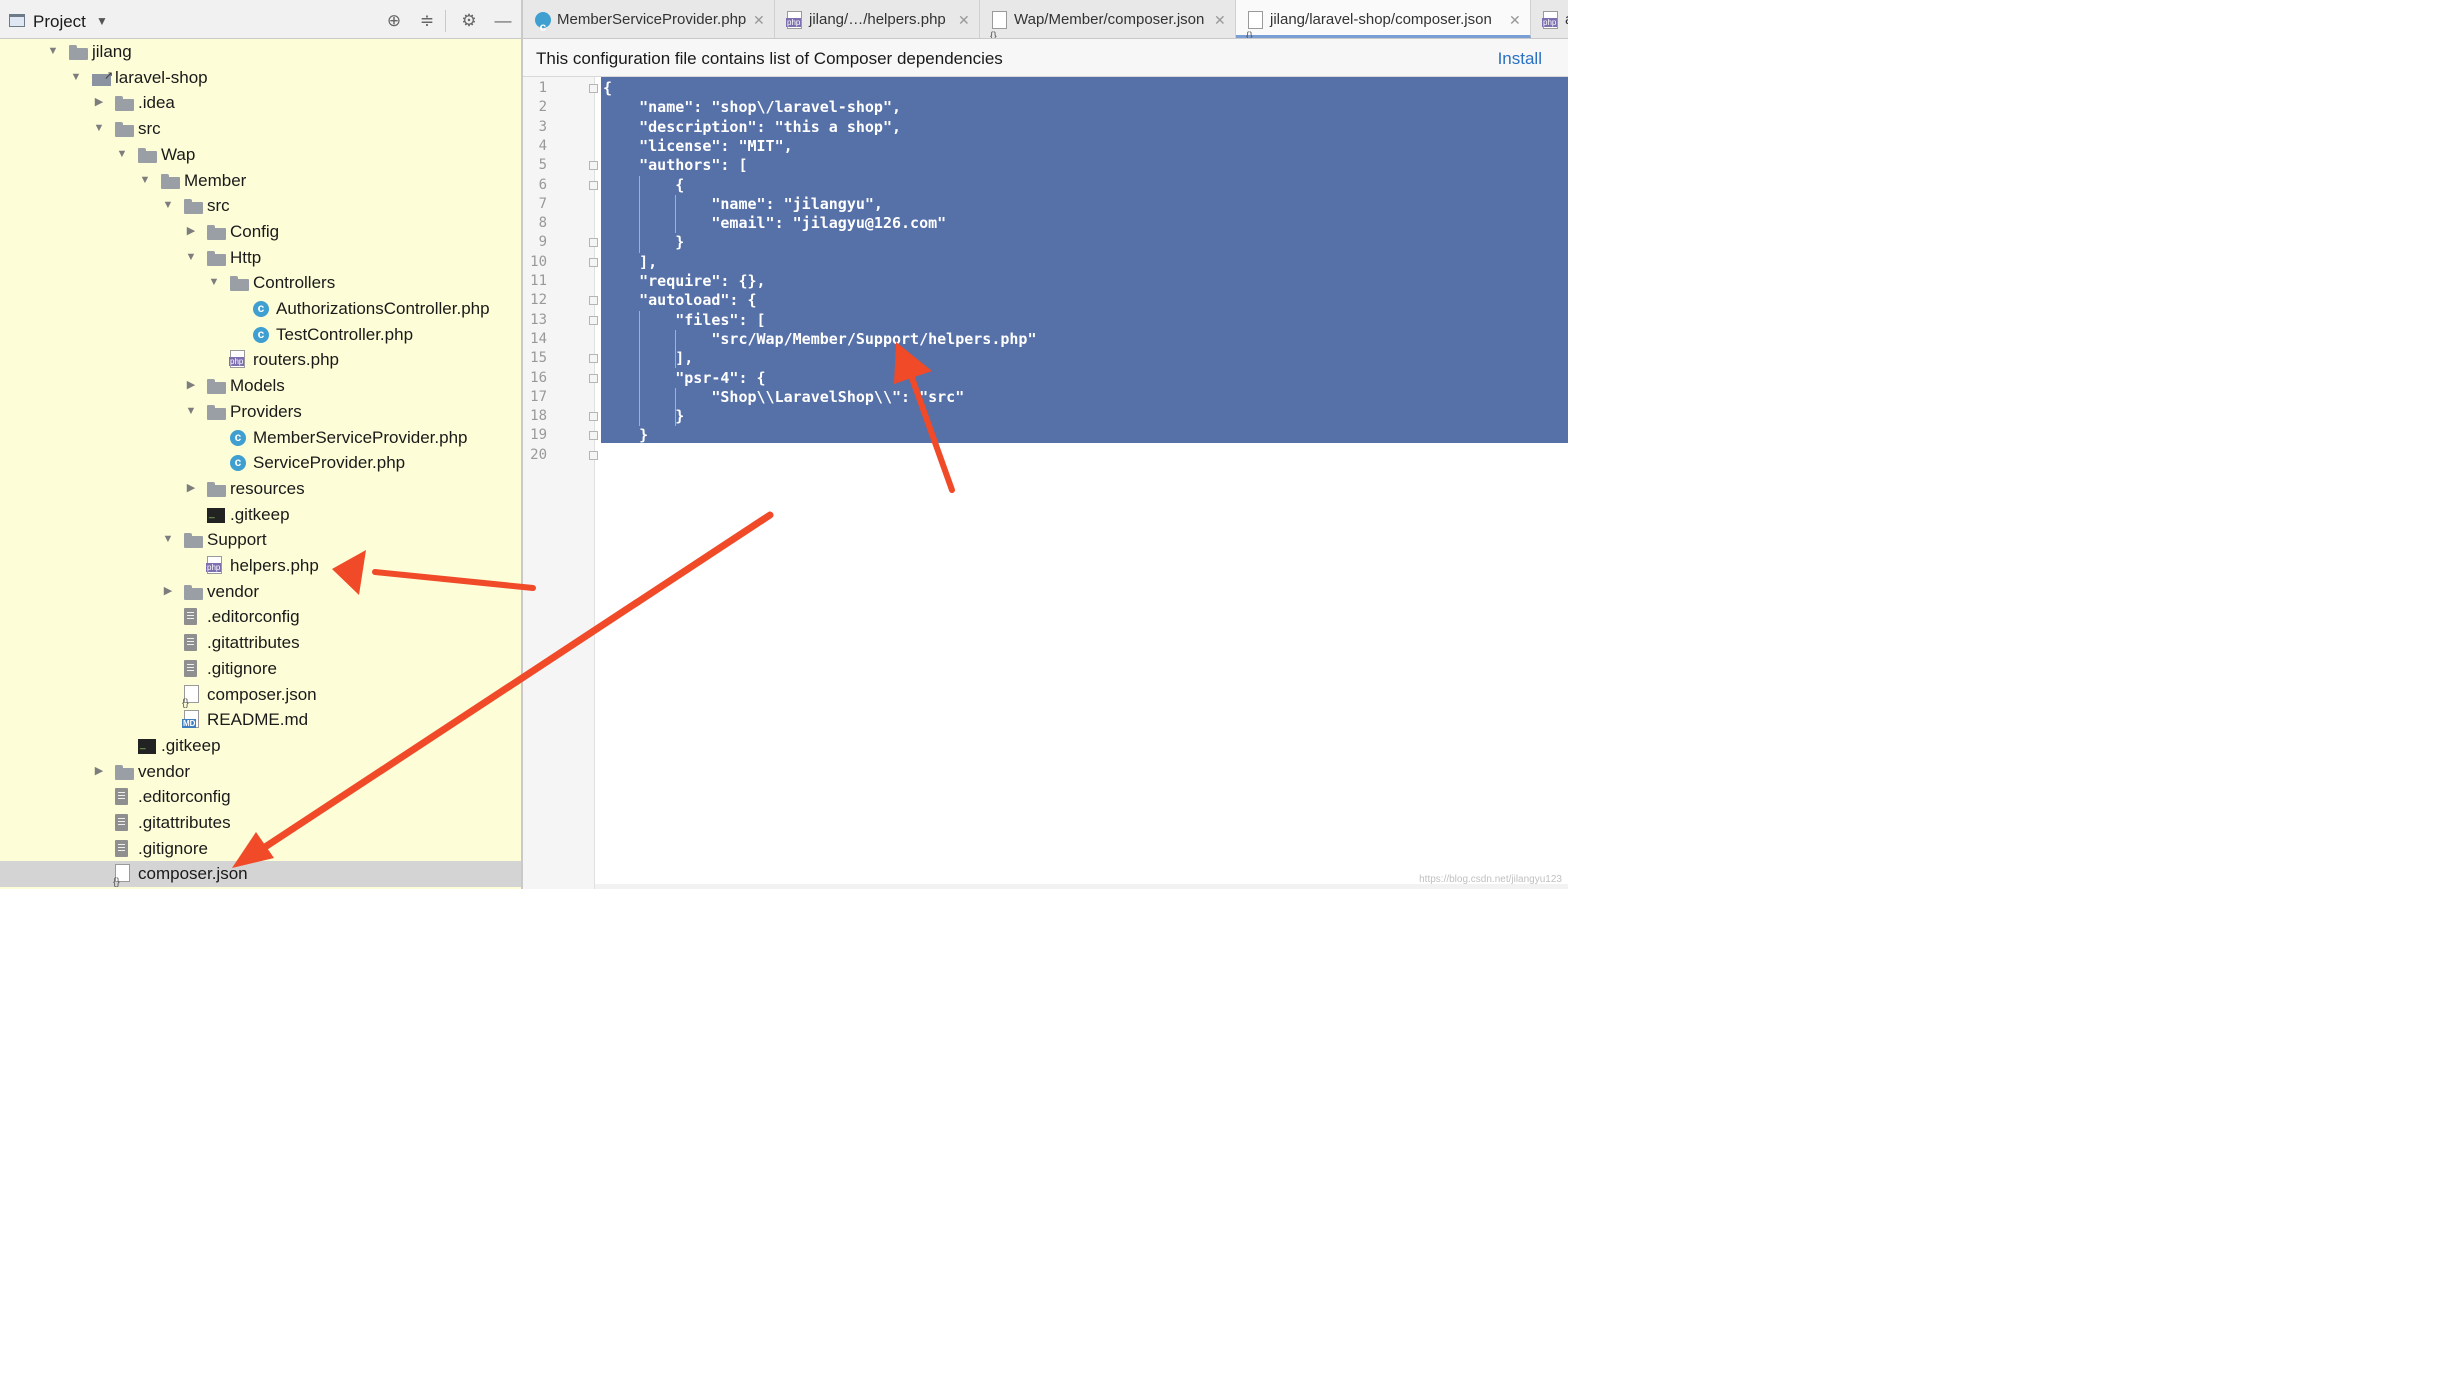 This screenshot has height=1384, width=2442. I want to click on code-line: "files": [, so click(684, 319).